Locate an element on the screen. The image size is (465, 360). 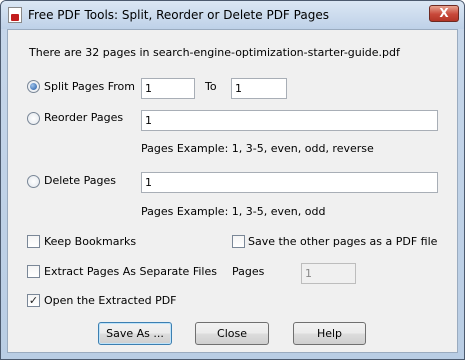
reorder-pages-input: 1 is located at coordinates (289, 120).